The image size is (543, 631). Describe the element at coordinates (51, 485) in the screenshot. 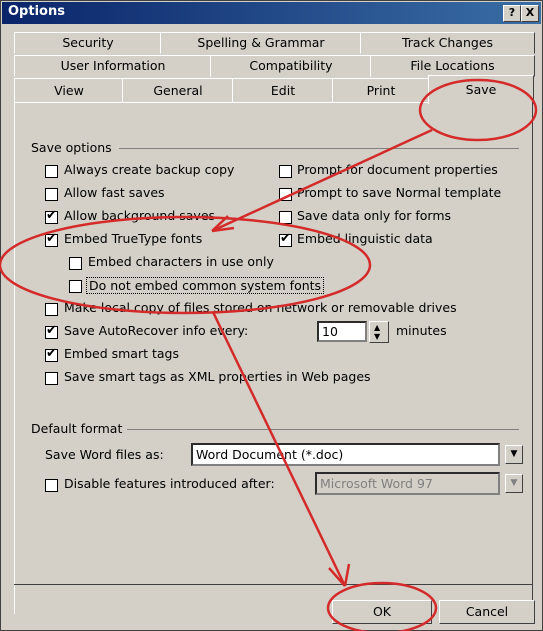

I see `disable-features-checkbox` at that location.